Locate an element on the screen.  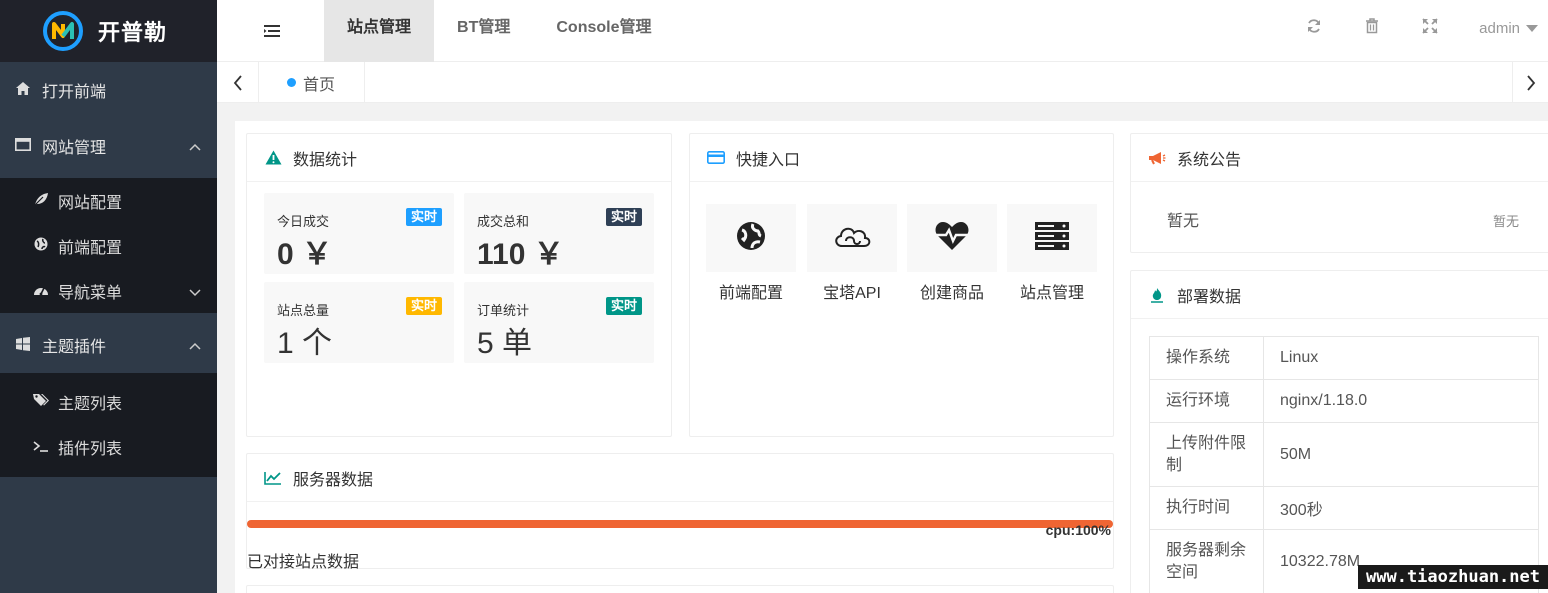
scroll-right-button is located at coordinates (1530, 82).